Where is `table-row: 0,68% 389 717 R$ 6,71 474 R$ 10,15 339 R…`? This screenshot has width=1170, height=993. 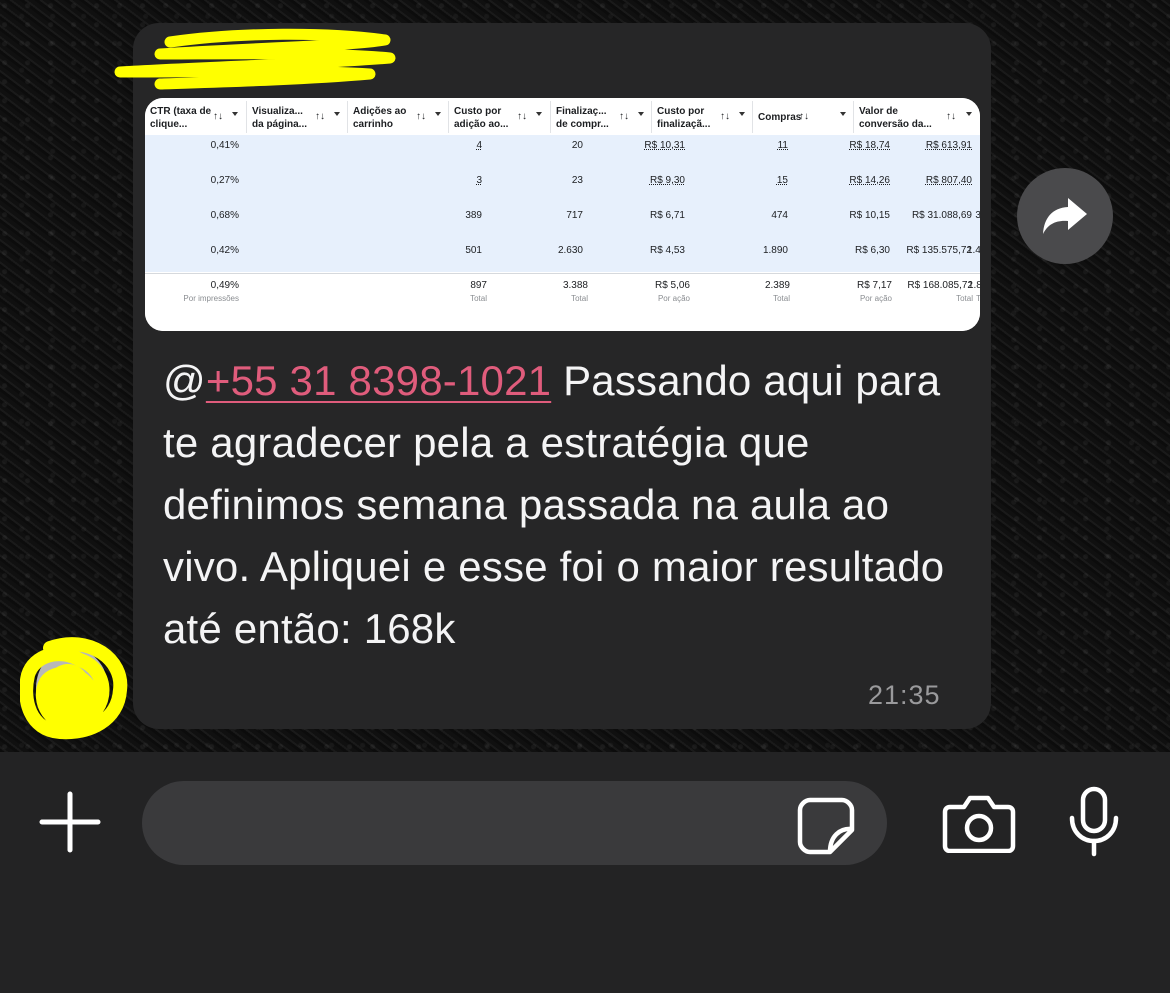
table-row: 0,68% 389 717 R$ 6,71 474 R$ 10,15 339 R… is located at coordinates (595, 215).